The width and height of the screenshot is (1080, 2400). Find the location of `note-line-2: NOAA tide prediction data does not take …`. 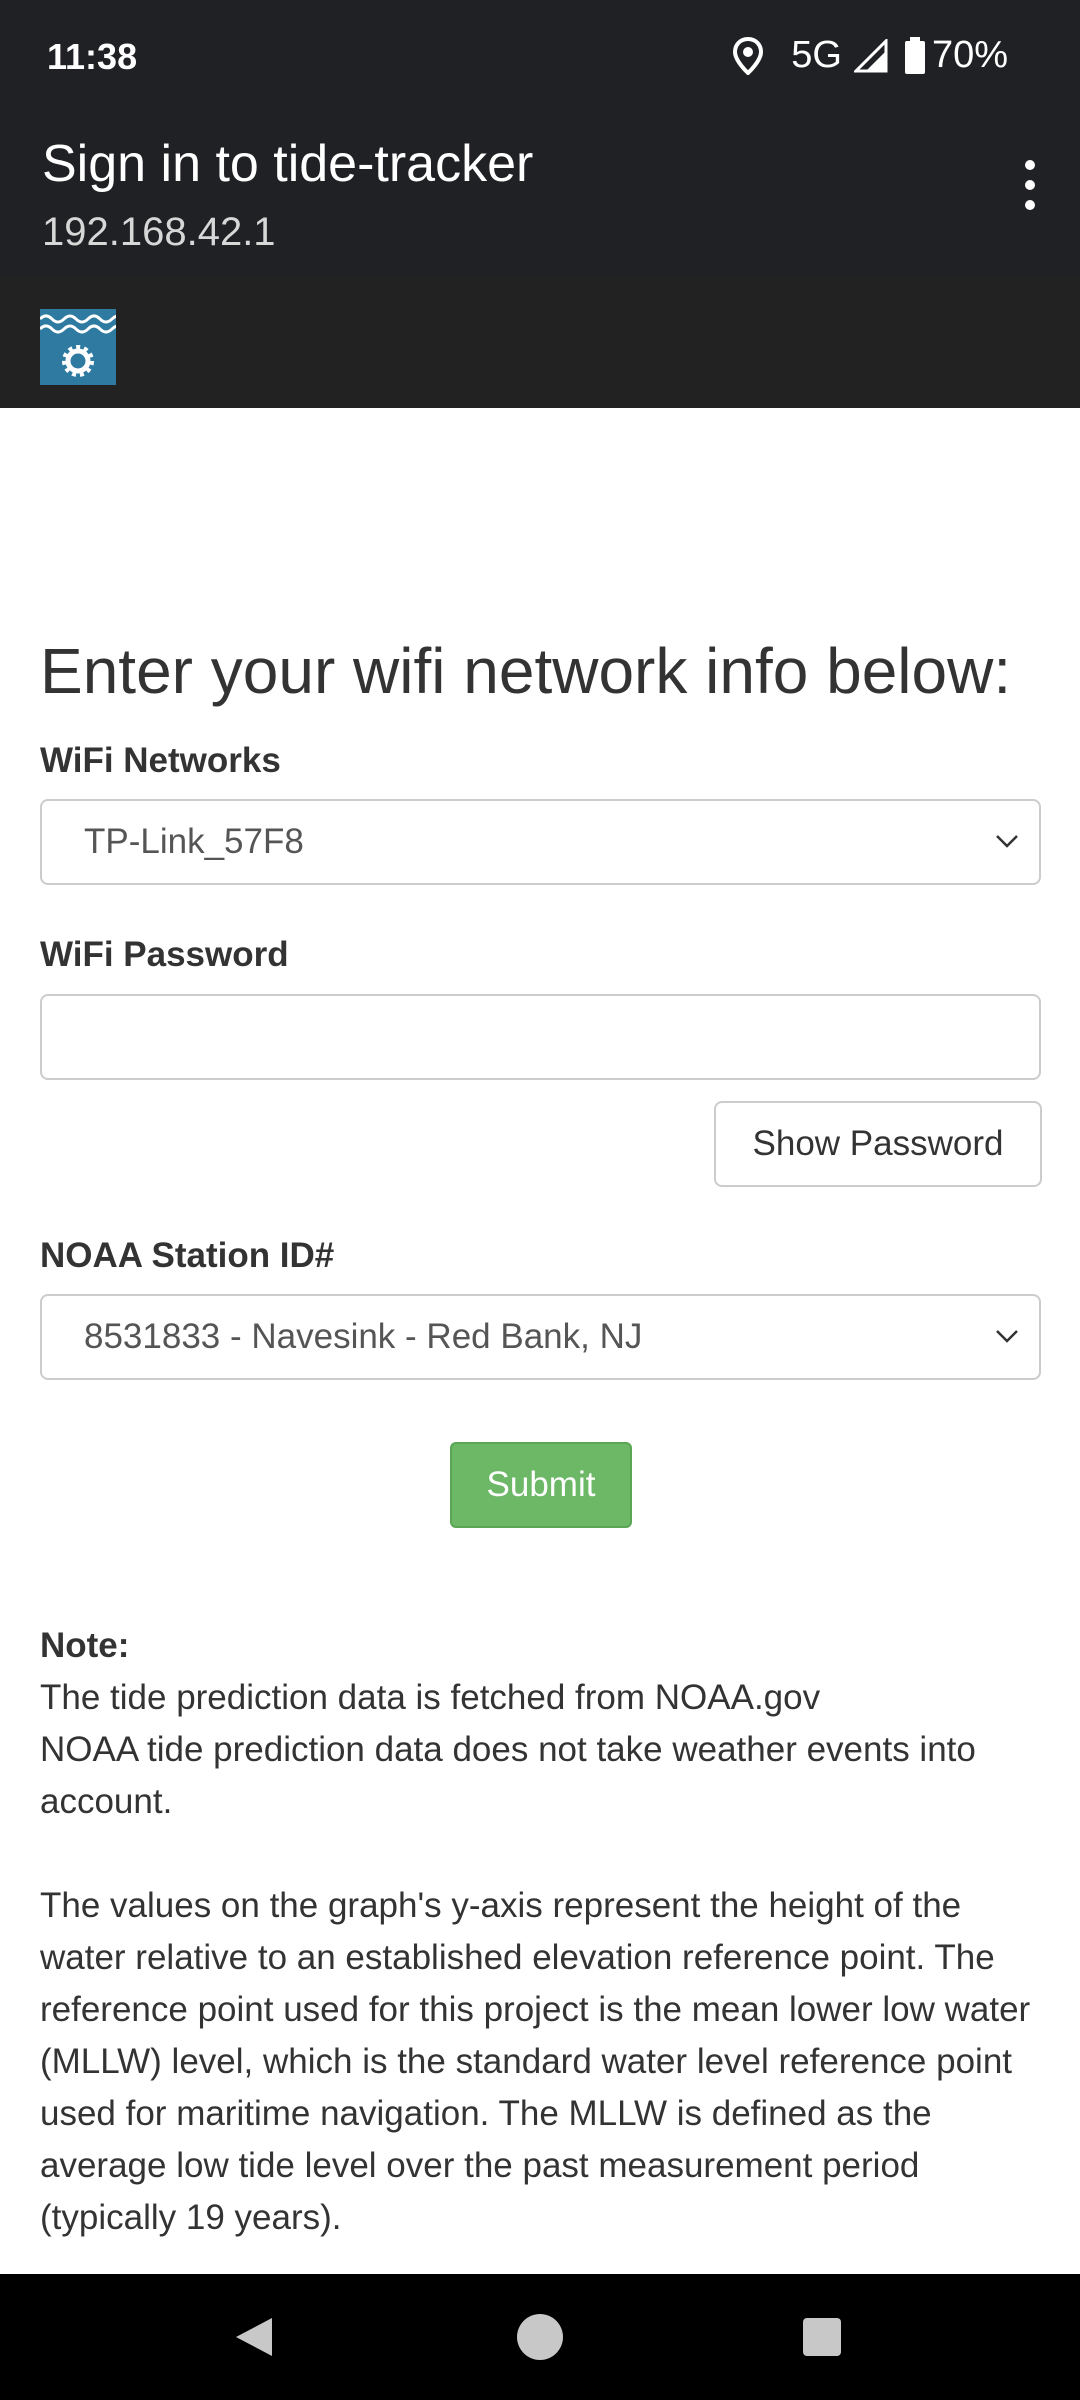

note-line-2: NOAA tide prediction data does not take … is located at coordinates (508, 1775).